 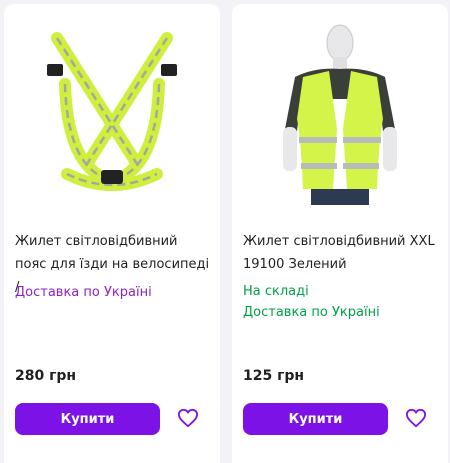 What do you see at coordinates (341, 253) in the screenshot?
I see `product-title: Жилет світловідбивний XXL 19100 Зелений` at bounding box center [341, 253].